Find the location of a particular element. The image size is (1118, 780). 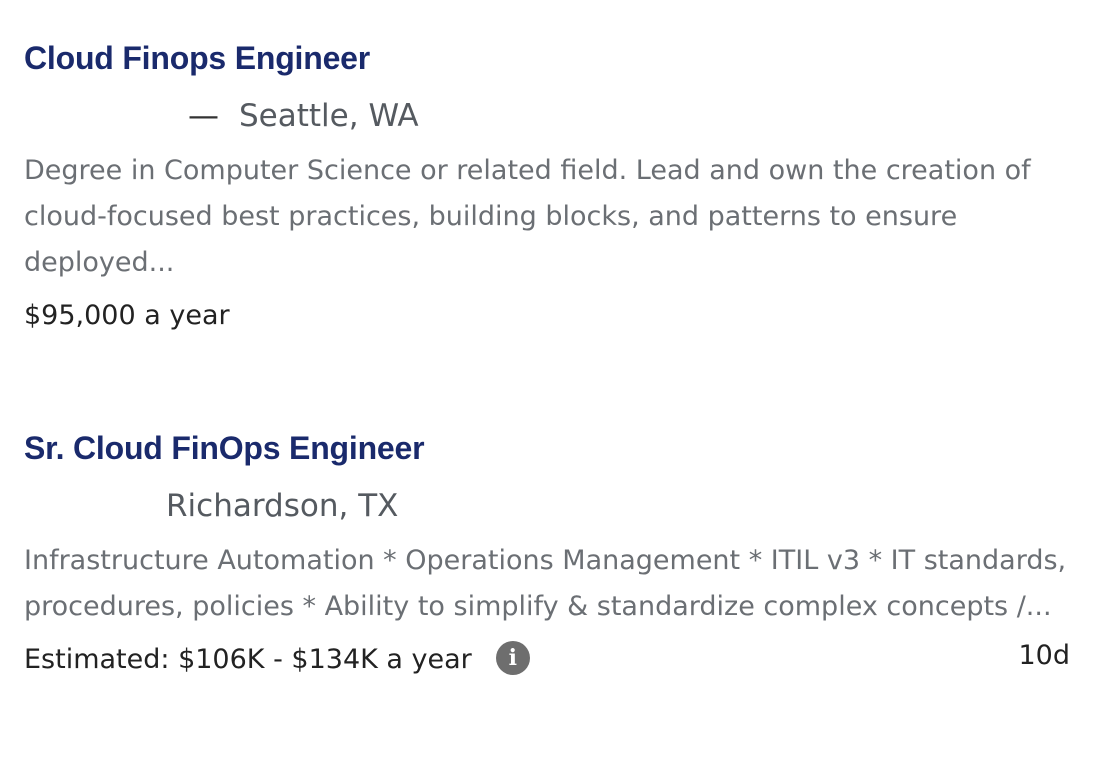

salary-row: $95,000 a year is located at coordinates (554, 316).